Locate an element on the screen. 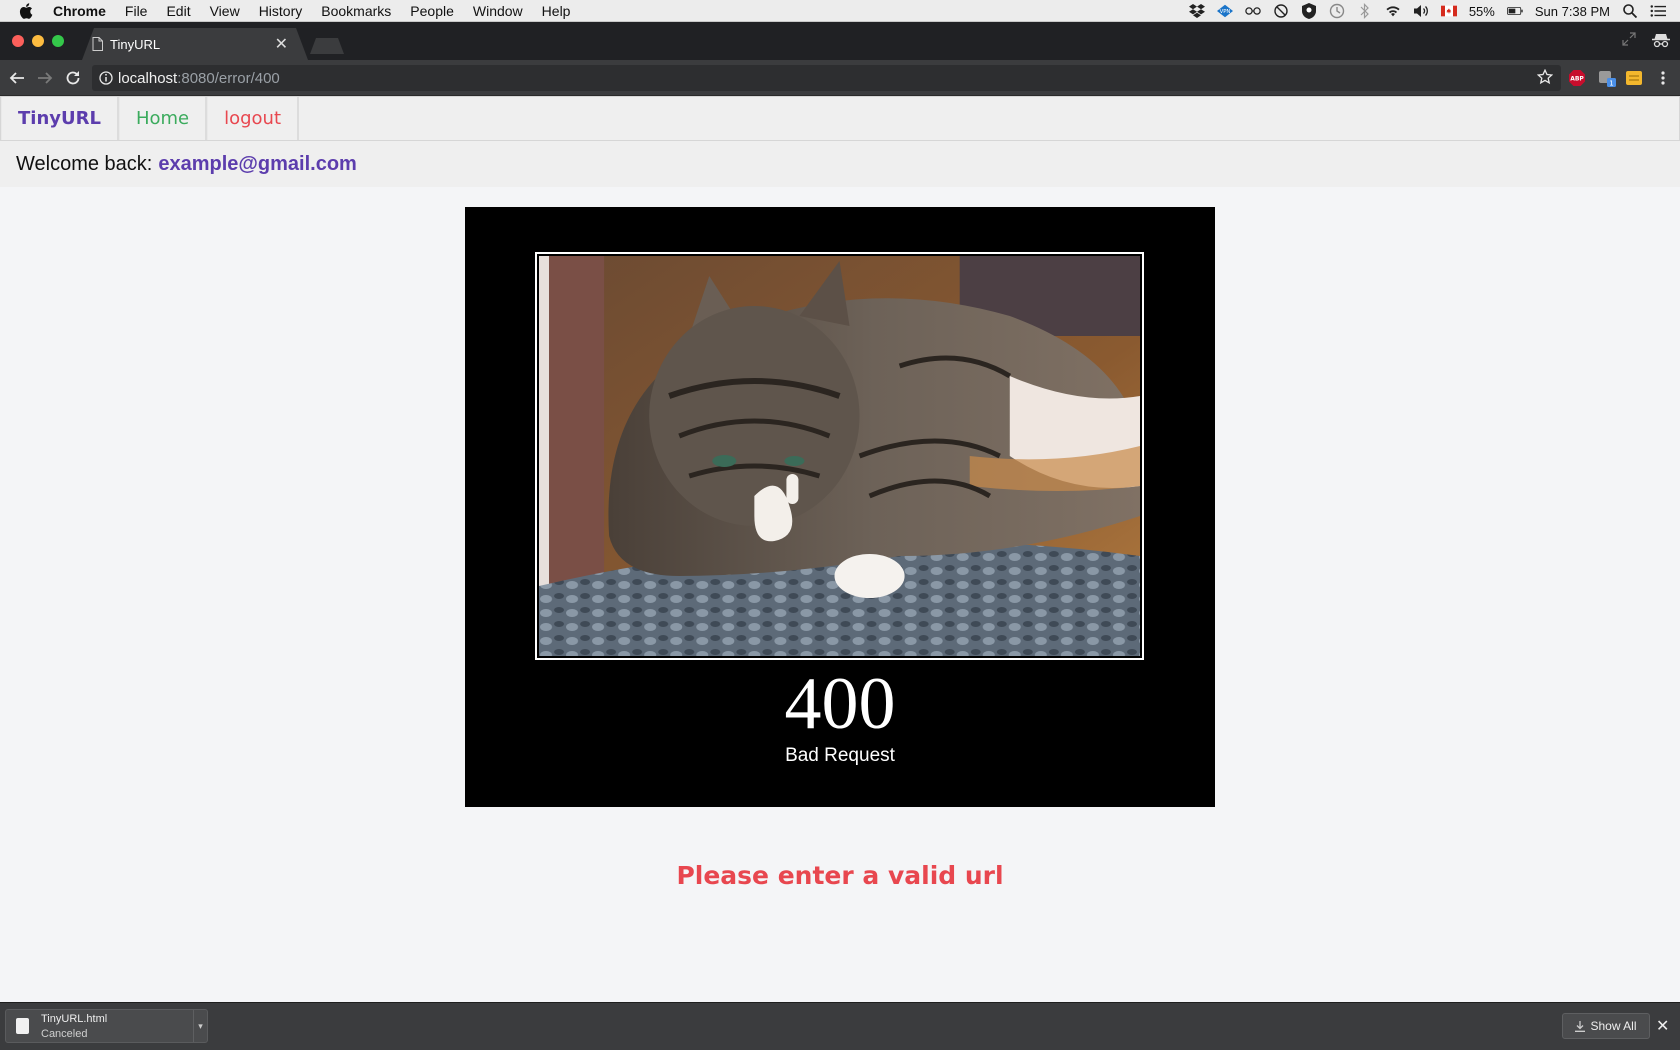 This screenshot has width=1680, height=1050. adblock-plus-icon: ABP is located at coordinates (1577, 78).